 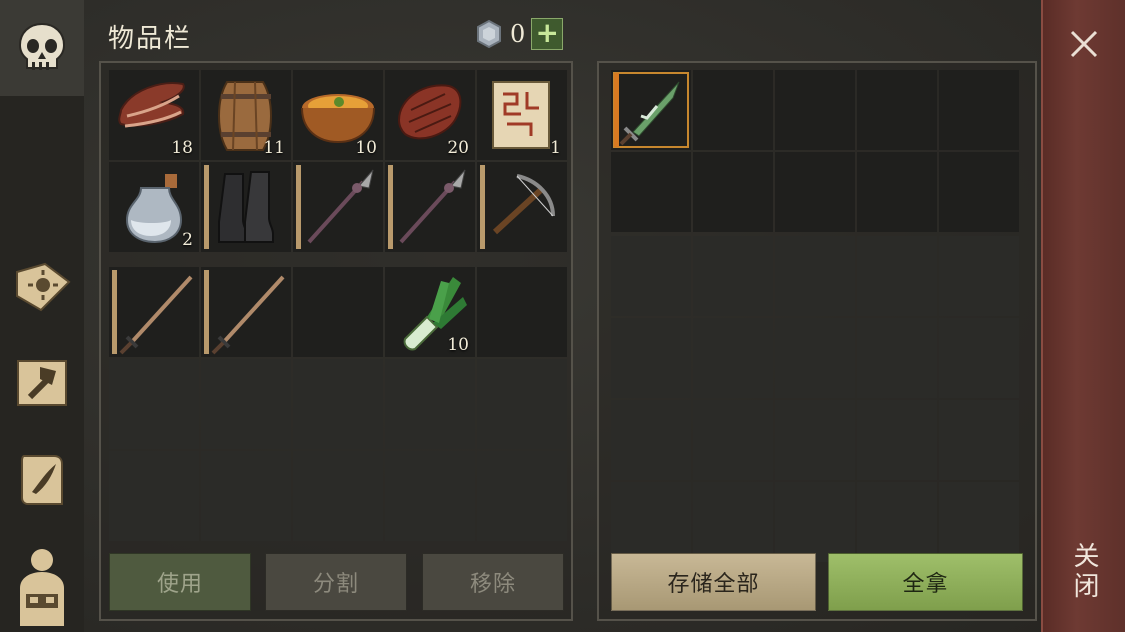 What do you see at coordinates (547, 34) in the screenshot?
I see `add-currency-button: +` at bounding box center [547, 34].